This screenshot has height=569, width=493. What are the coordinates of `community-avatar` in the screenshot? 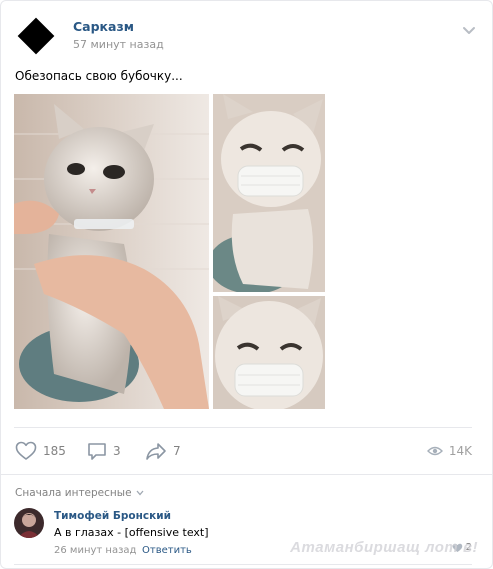 It's located at (36, 36).